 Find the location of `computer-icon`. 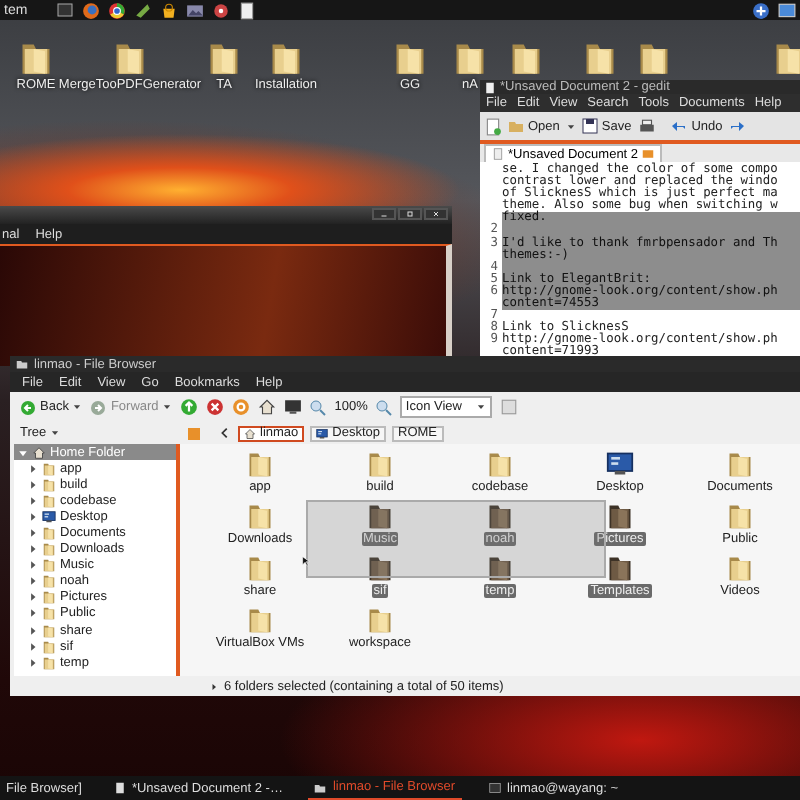

computer-icon is located at coordinates (293, 407).